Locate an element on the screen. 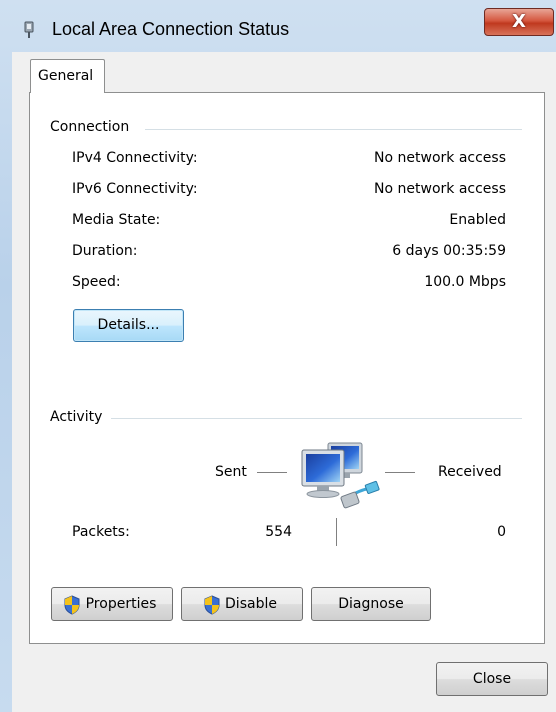 The height and width of the screenshot is (712, 556). connection-divider is located at coordinates (333, 129).